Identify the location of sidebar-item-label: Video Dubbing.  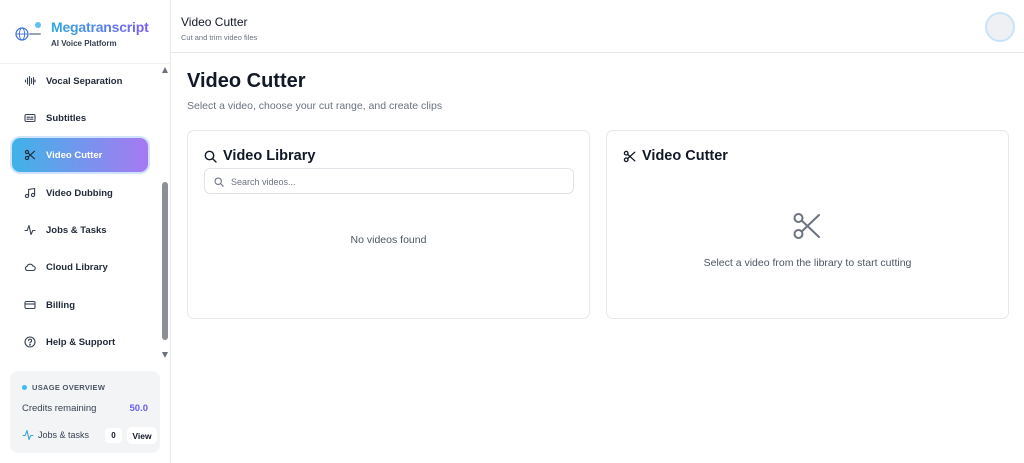
(79, 193).